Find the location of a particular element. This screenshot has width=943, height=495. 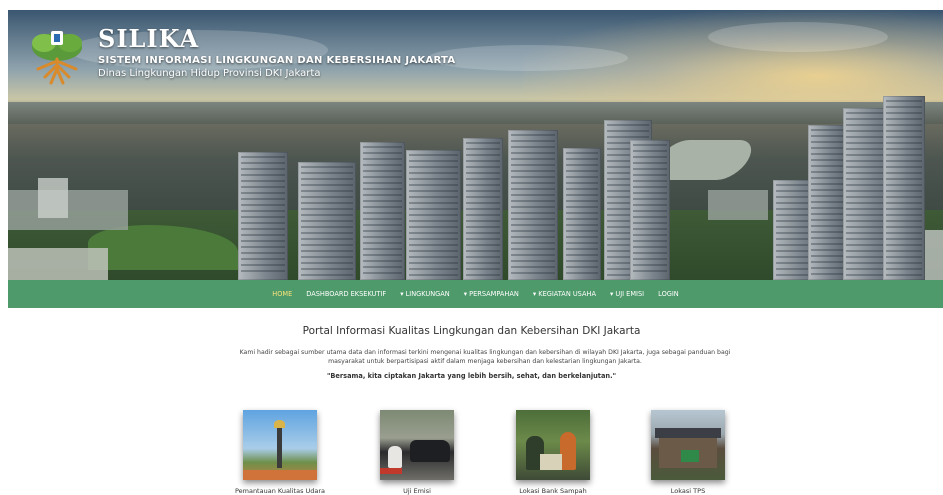

card-lokasi-bank-sampah: Lokasi Bank Sampah is located at coordinates (553, 452).